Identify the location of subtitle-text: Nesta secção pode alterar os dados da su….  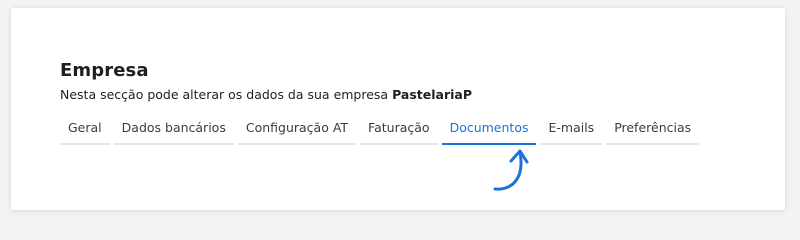
(226, 94).